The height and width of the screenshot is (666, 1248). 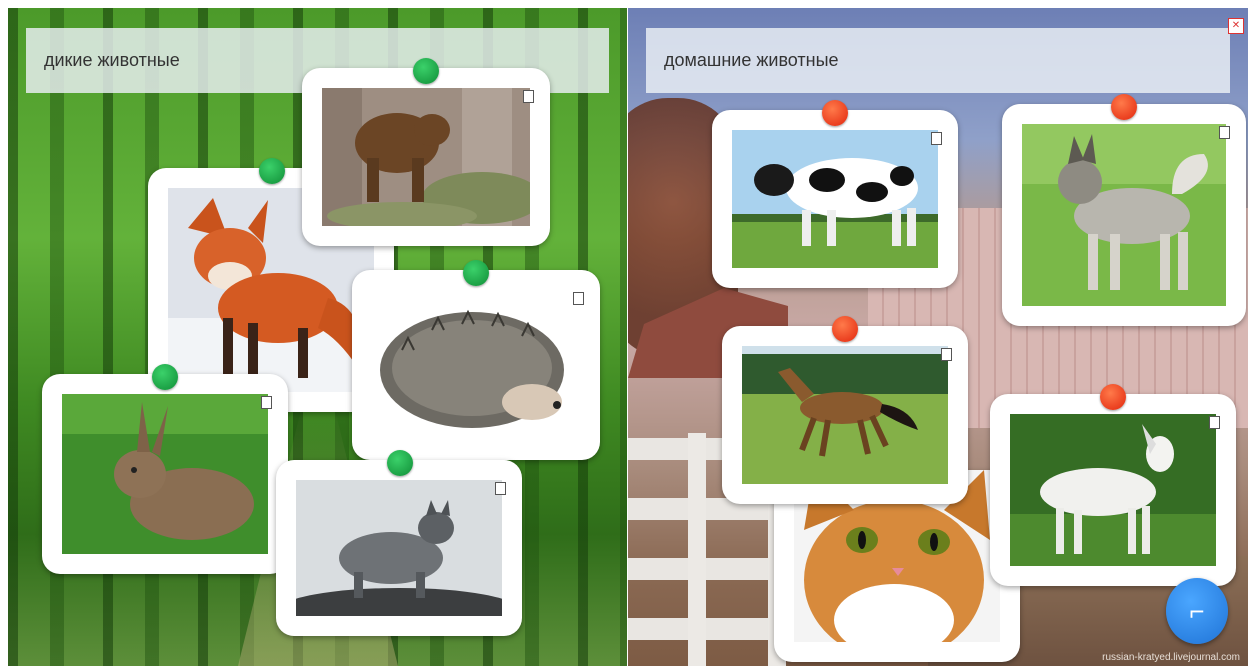 I want to click on horse-checkbox, so click(x=946, y=354).